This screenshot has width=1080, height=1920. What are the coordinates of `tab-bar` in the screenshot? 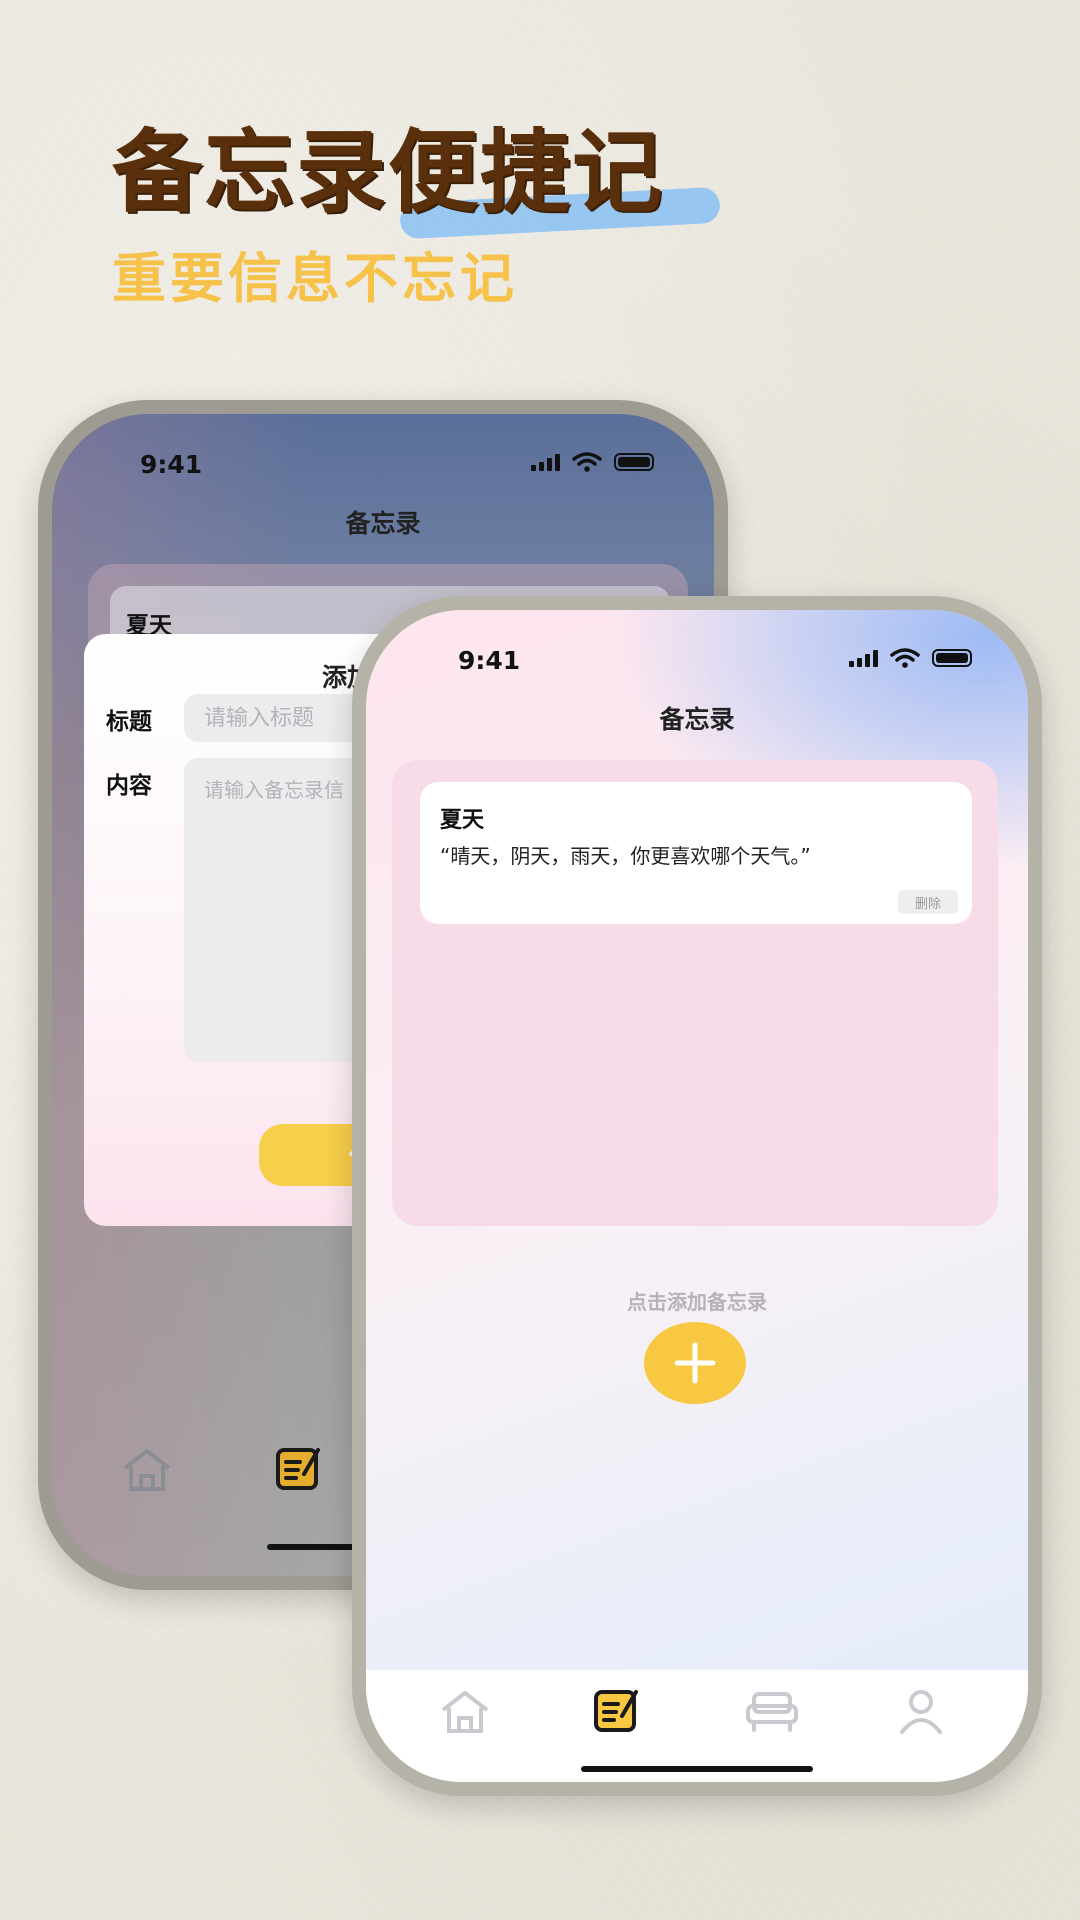 It's located at (697, 1726).